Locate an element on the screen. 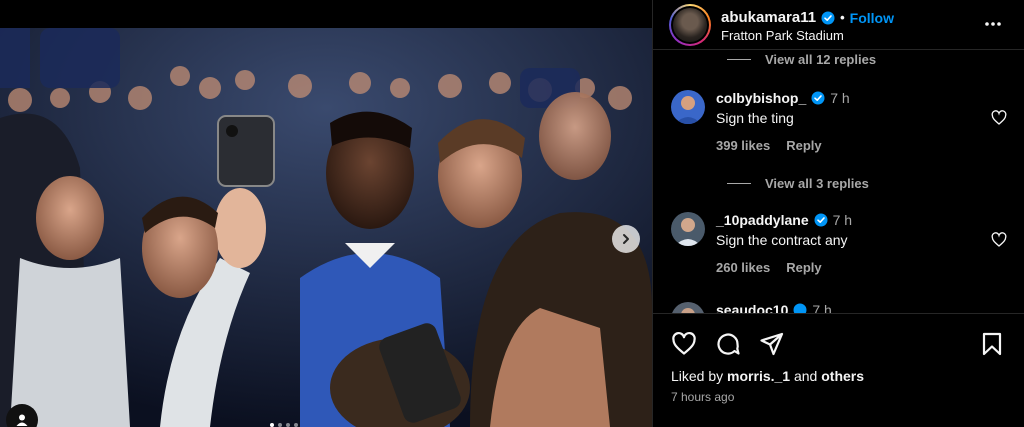  carousel-indicator is located at coordinates (284, 425).